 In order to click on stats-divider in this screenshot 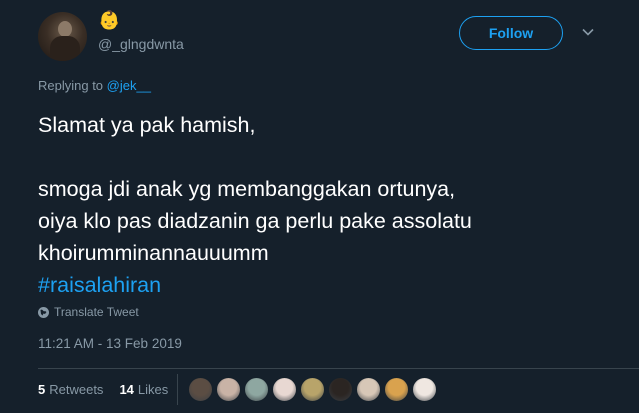, I will do `click(177, 389)`.